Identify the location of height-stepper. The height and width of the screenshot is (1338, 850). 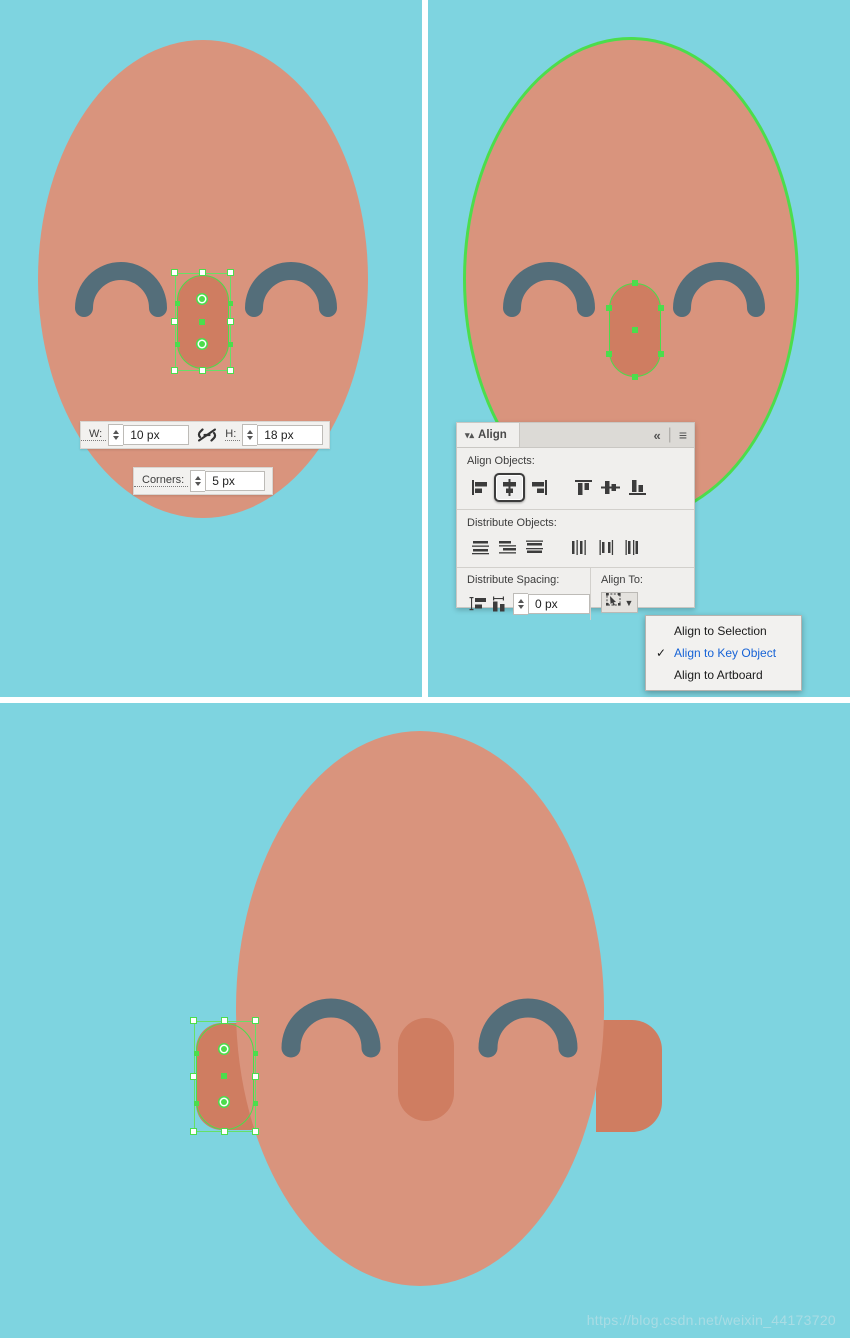
(250, 435).